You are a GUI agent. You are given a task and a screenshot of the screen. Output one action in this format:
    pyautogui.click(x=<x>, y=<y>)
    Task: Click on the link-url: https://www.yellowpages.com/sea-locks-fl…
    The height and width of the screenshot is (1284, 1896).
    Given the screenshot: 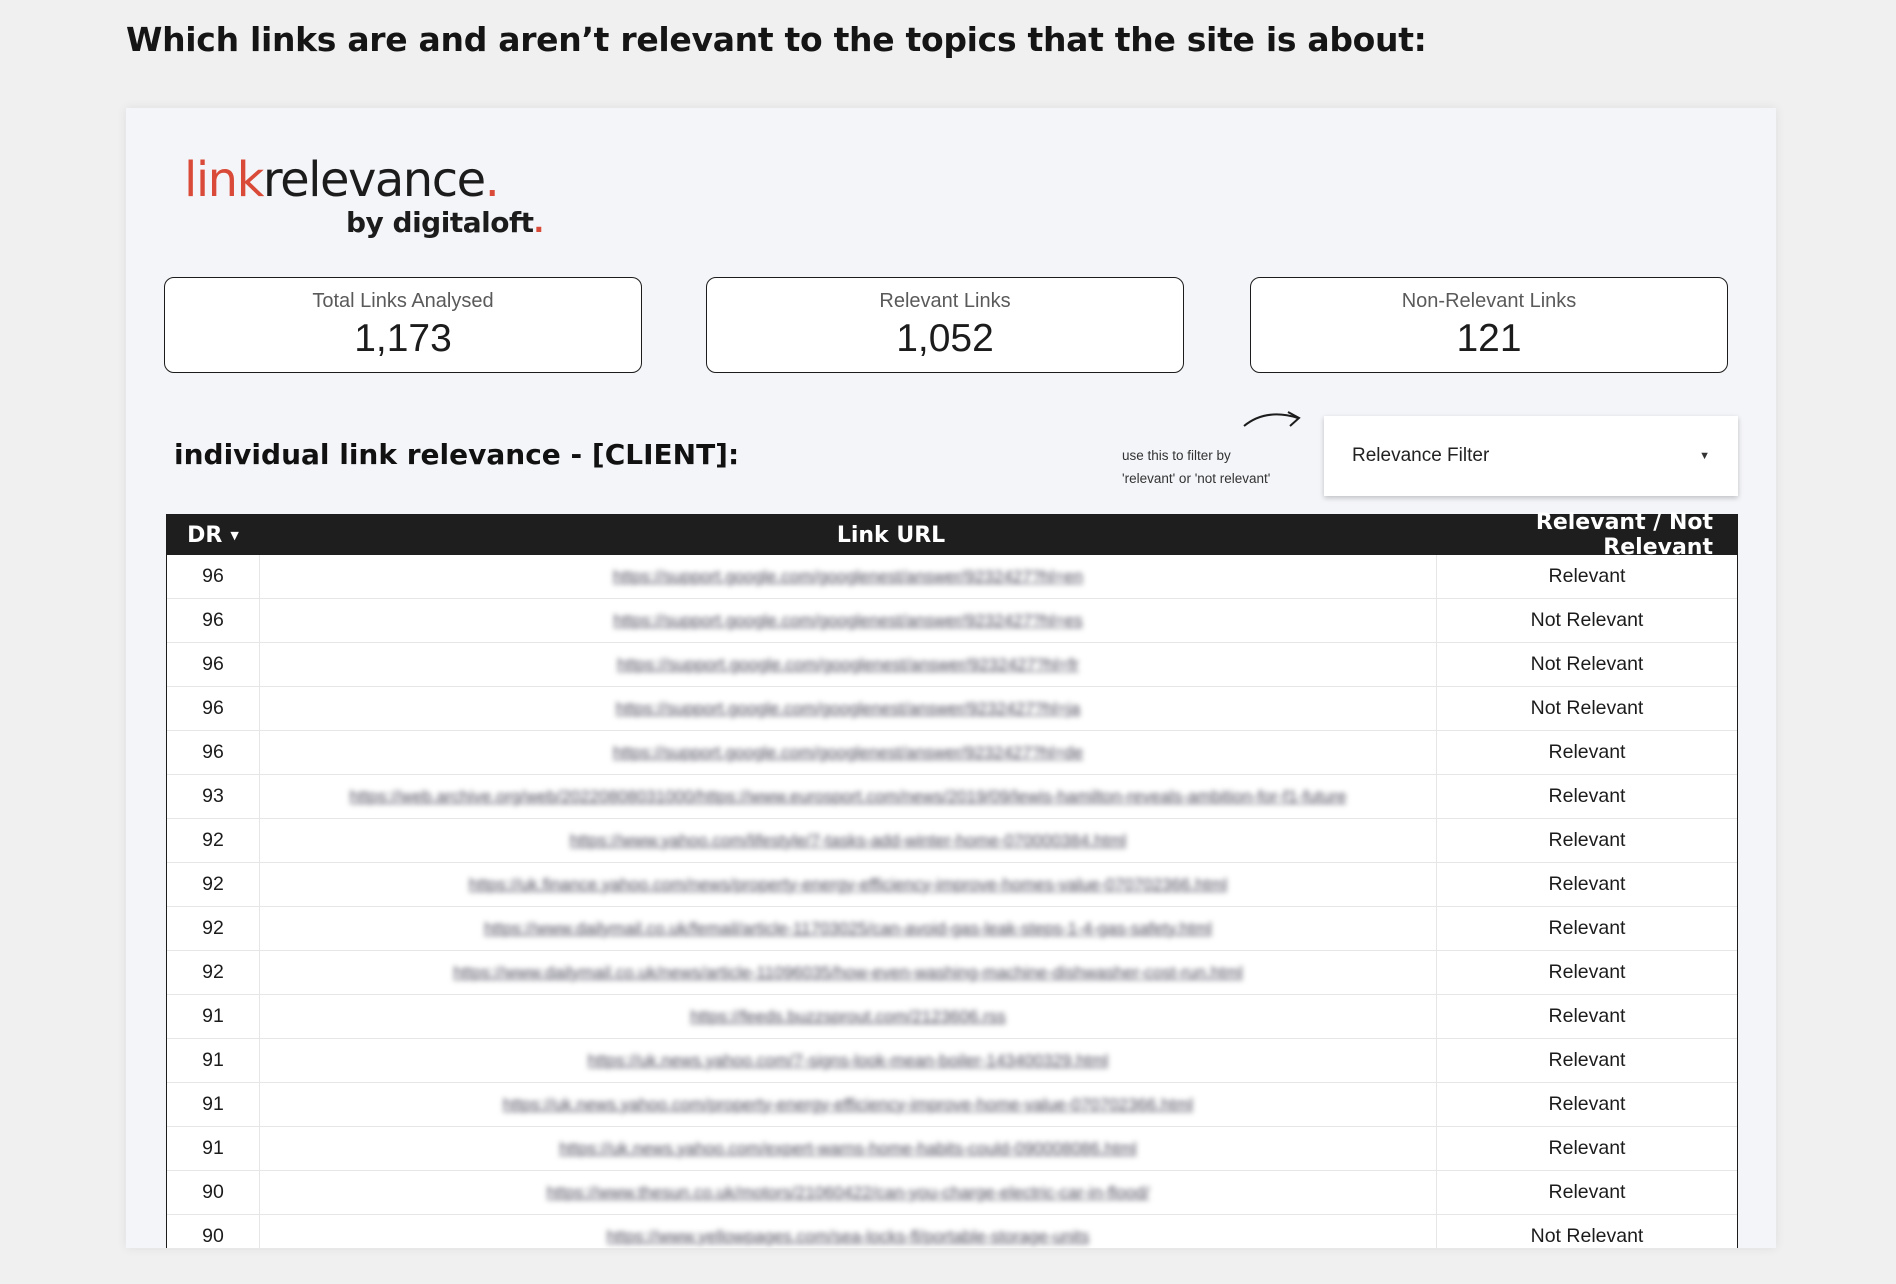 What is the action you would take?
    pyautogui.click(x=848, y=1237)
    